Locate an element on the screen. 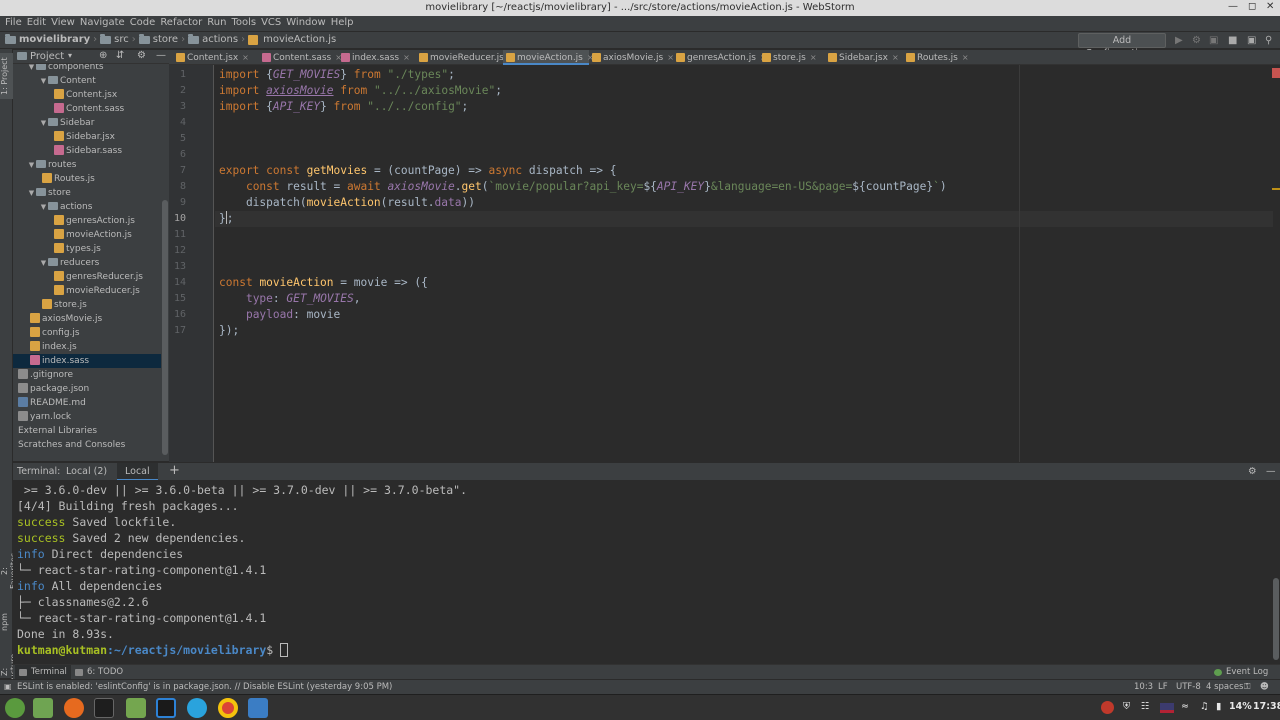  menu-tools: Tools is located at coordinates (243, 22).